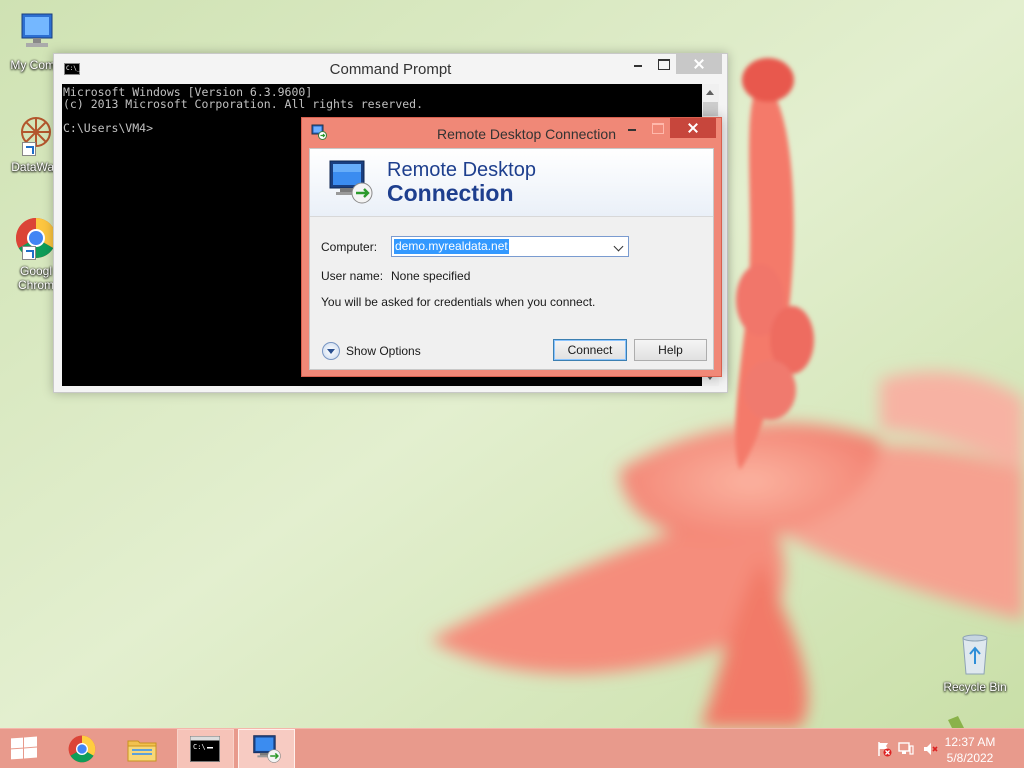 This screenshot has width=1024, height=768. Describe the element at coordinates (450, 193) in the screenshot. I see `banner-title-line2: Connection` at that location.